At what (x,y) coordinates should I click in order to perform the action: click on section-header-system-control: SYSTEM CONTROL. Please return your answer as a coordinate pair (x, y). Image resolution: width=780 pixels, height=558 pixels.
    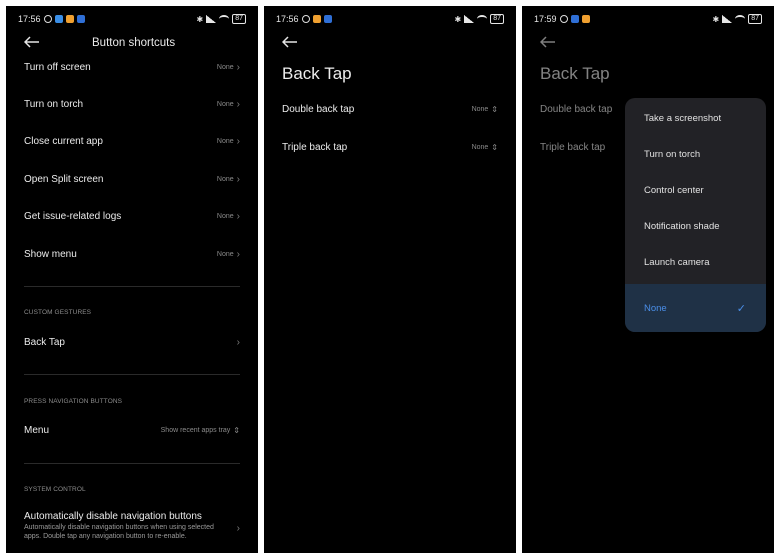
    Looking at the image, I should click on (55, 489).